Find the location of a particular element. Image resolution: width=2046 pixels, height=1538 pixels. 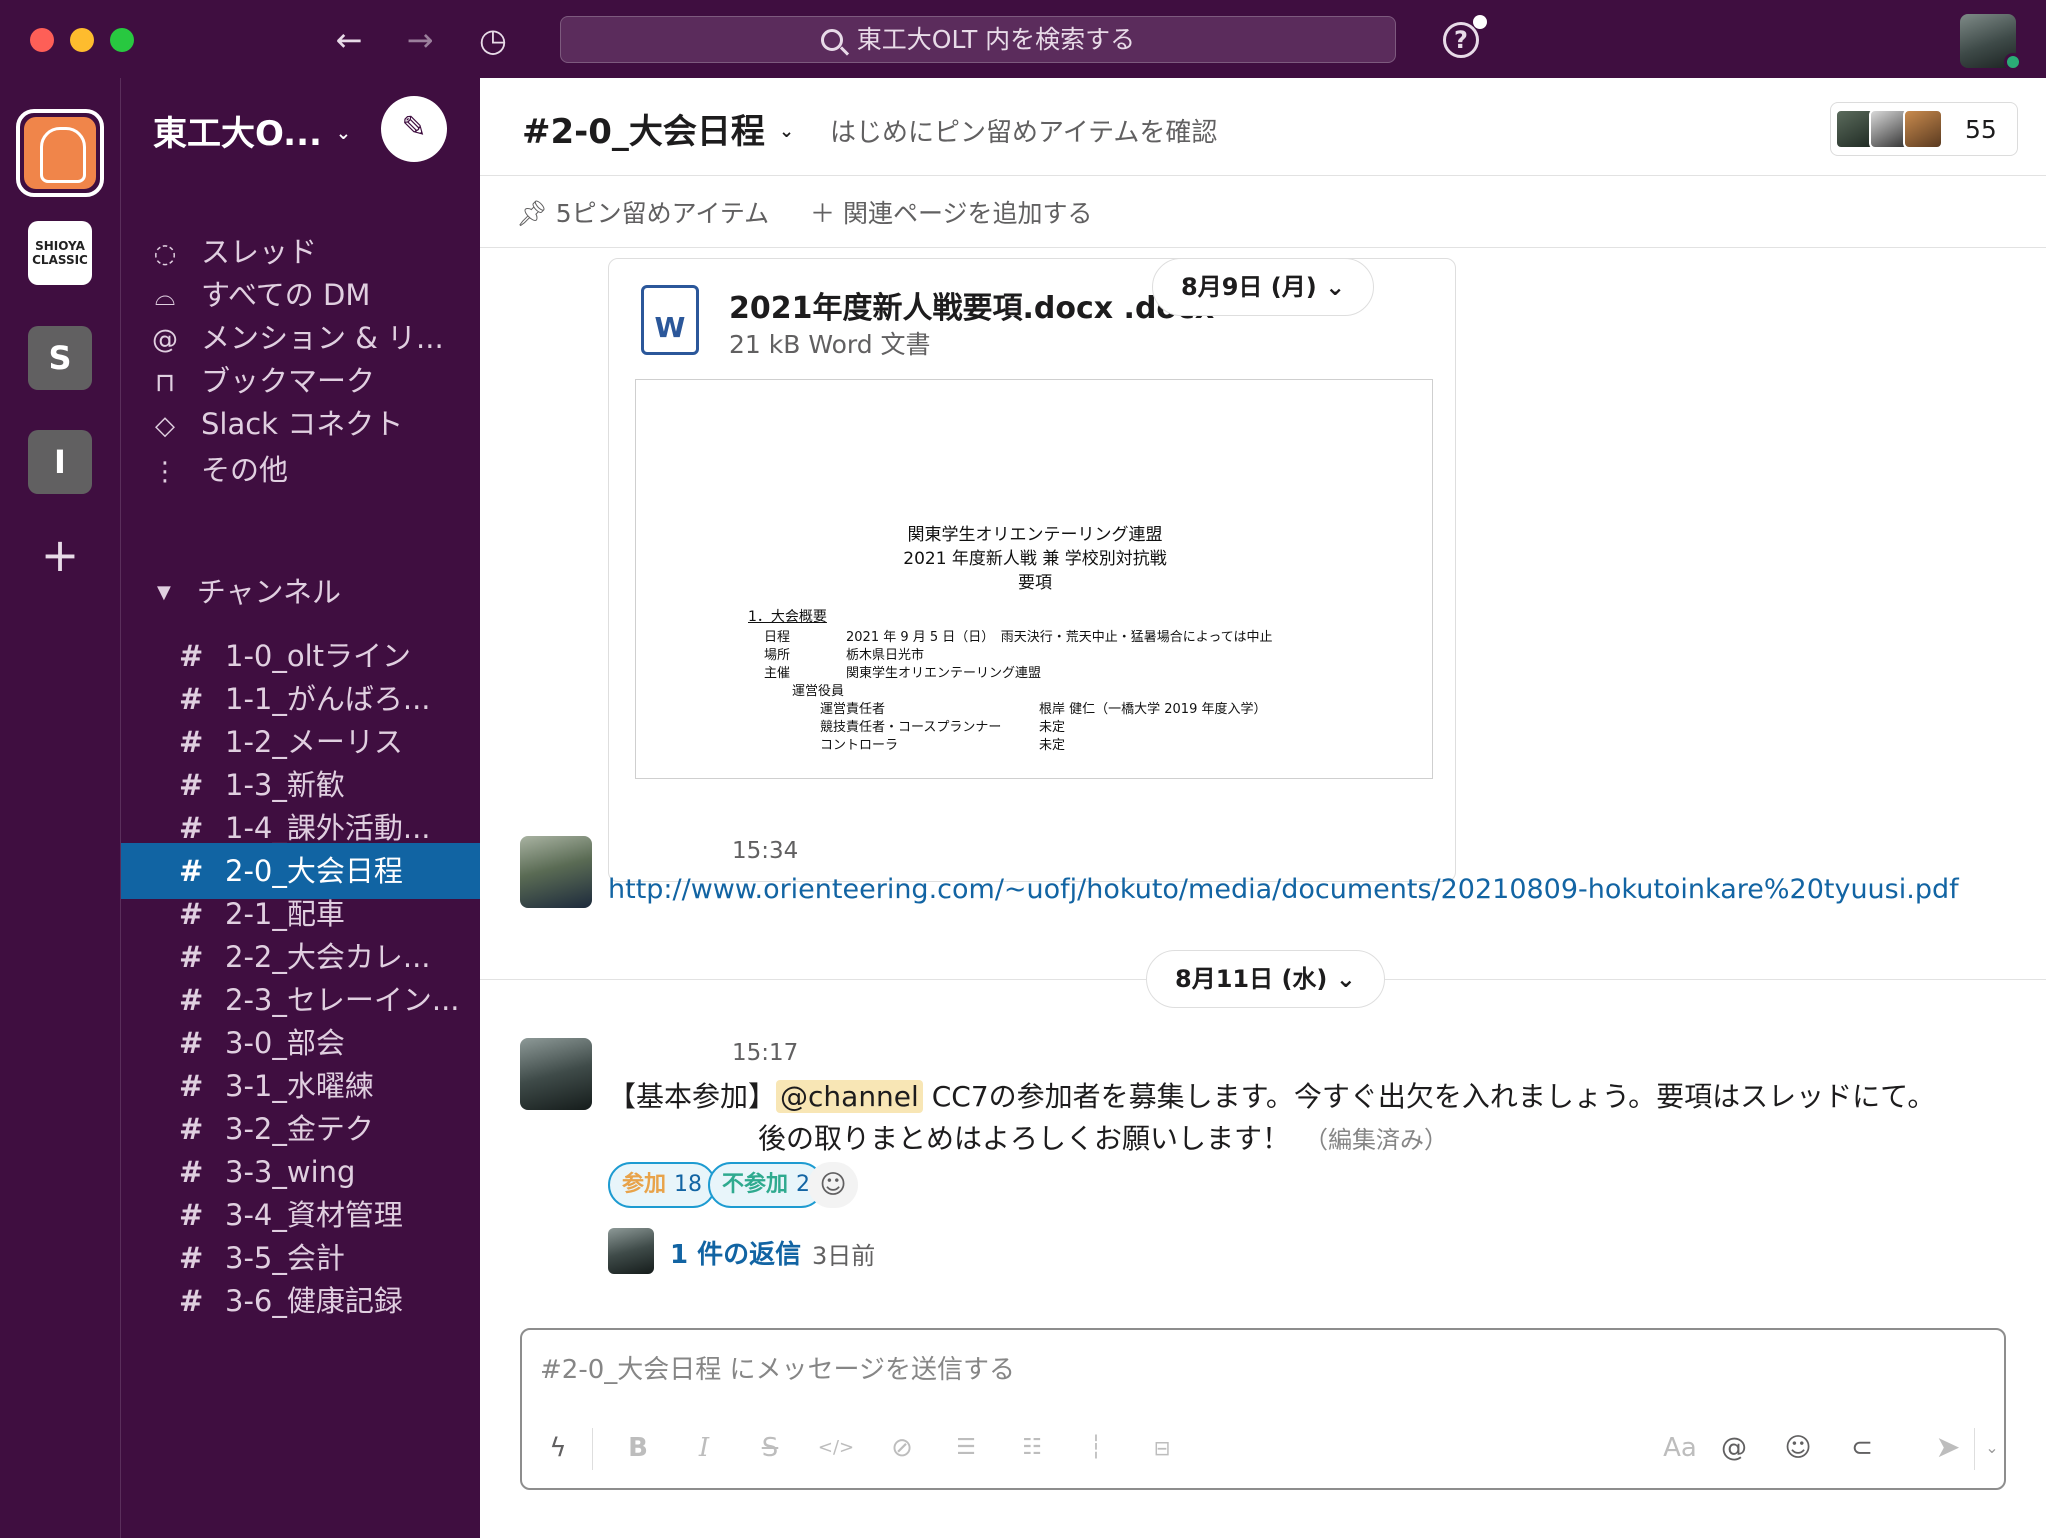

search-placeholder: 東工大OLT 内を検索する is located at coordinates (996, 39).